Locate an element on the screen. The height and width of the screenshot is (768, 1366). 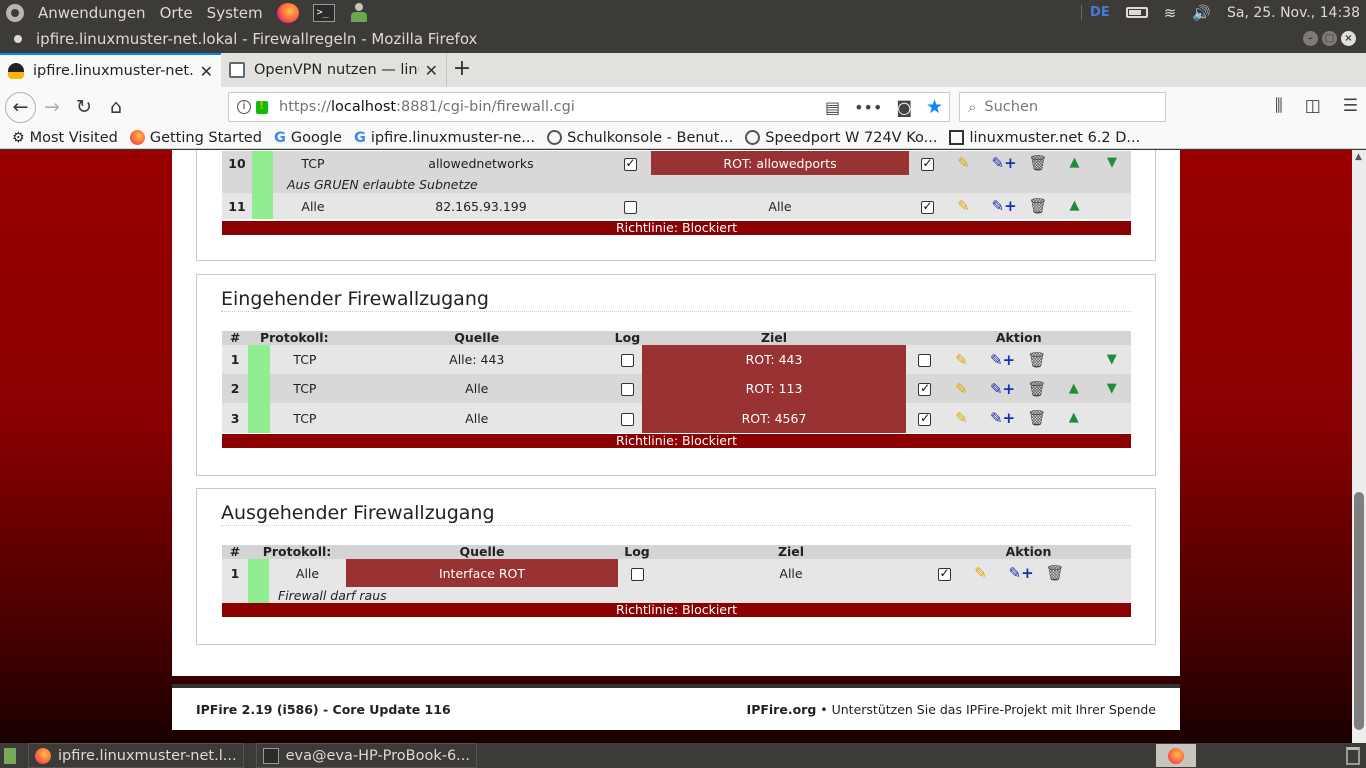
forward-button: → is located at coordinates (52, 107).